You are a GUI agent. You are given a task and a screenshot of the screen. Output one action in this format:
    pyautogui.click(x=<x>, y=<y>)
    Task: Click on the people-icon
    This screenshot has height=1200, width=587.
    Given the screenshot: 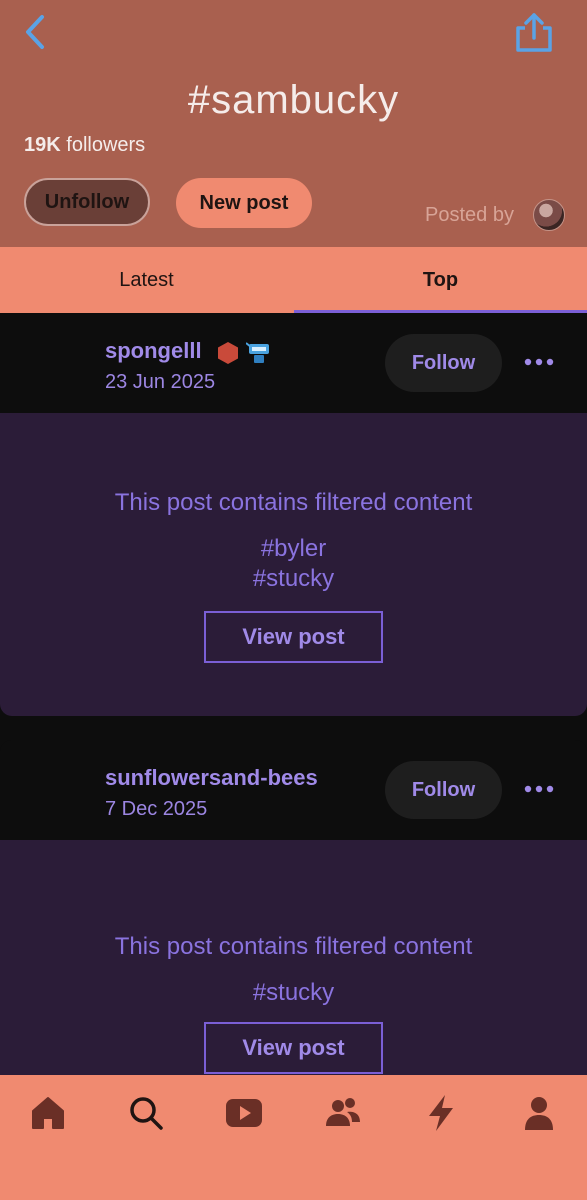 What is the action you would take?
    pyautogui.click(x=343, y=1112)
    